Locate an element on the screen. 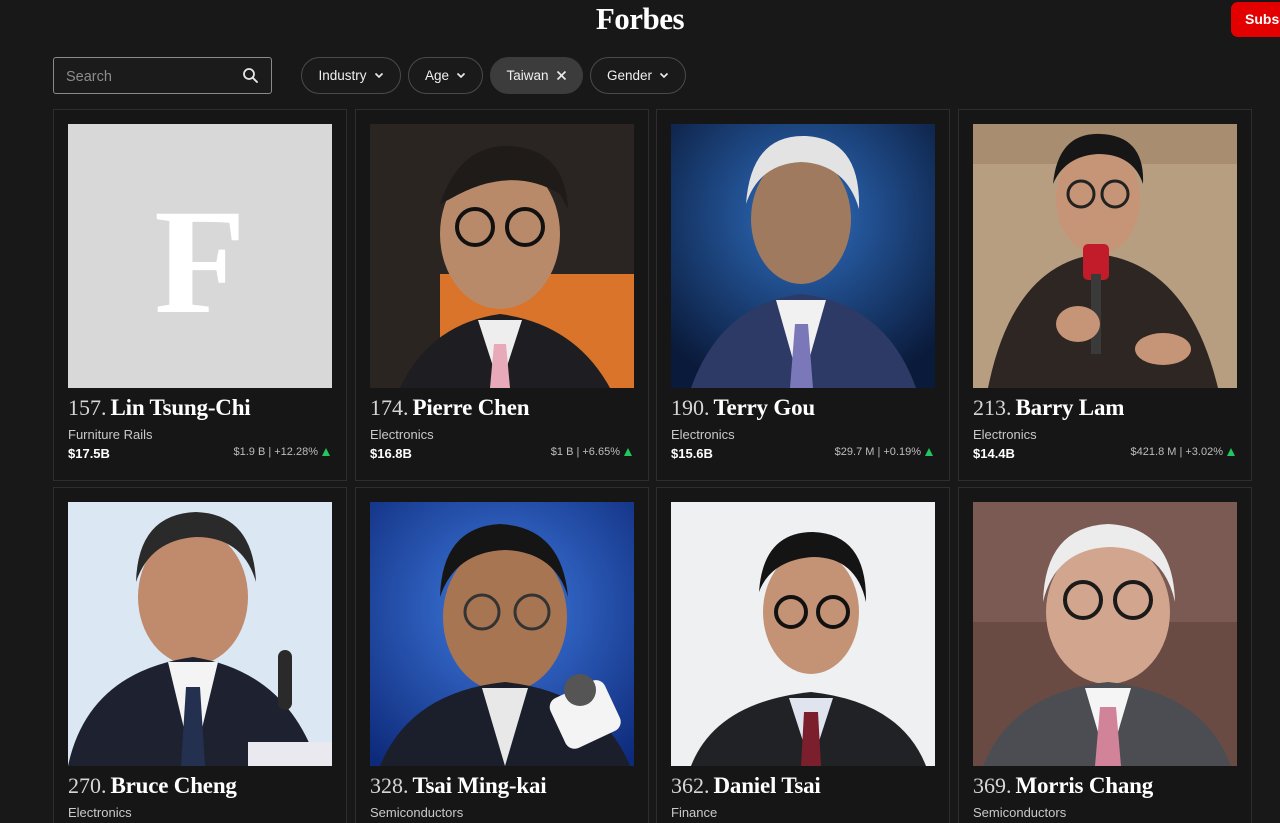 This screenshot has height=823, width=1280. net-worth-change: $29.7 M | +0.19% is located at coordinates (884, 452).